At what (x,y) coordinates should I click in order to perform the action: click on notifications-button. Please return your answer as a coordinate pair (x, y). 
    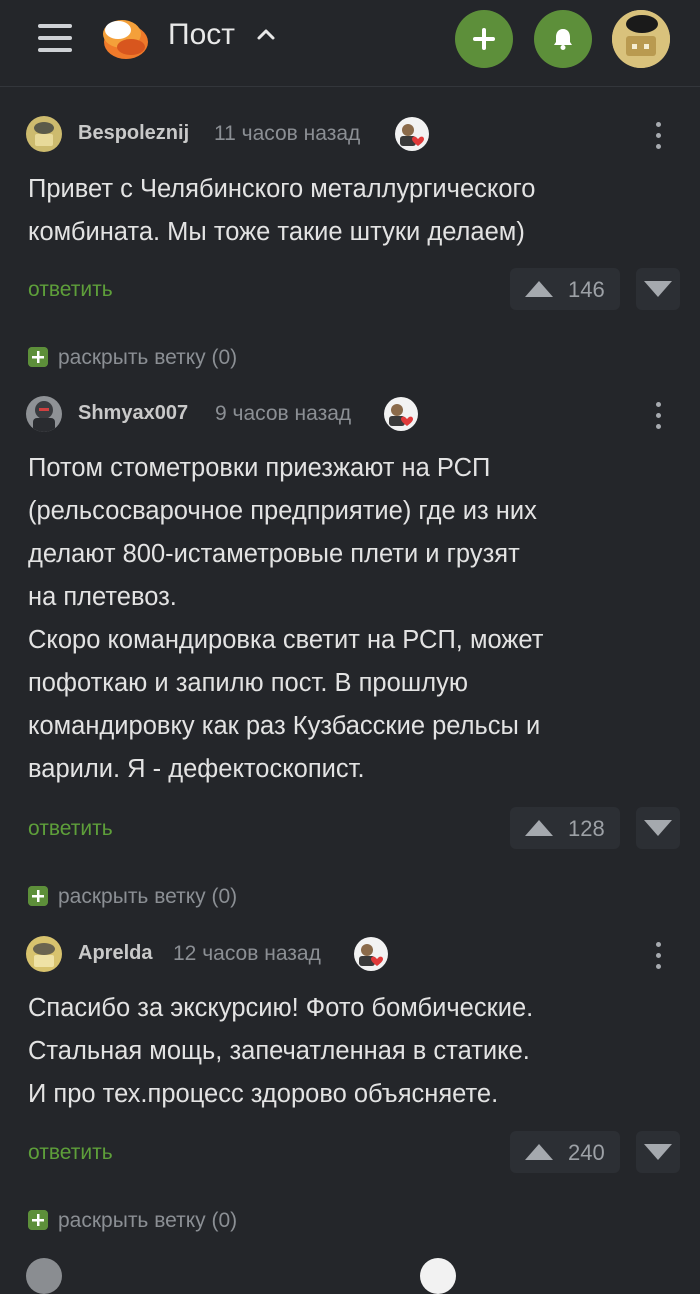
    Looking at the image, I should click on (563, 39).